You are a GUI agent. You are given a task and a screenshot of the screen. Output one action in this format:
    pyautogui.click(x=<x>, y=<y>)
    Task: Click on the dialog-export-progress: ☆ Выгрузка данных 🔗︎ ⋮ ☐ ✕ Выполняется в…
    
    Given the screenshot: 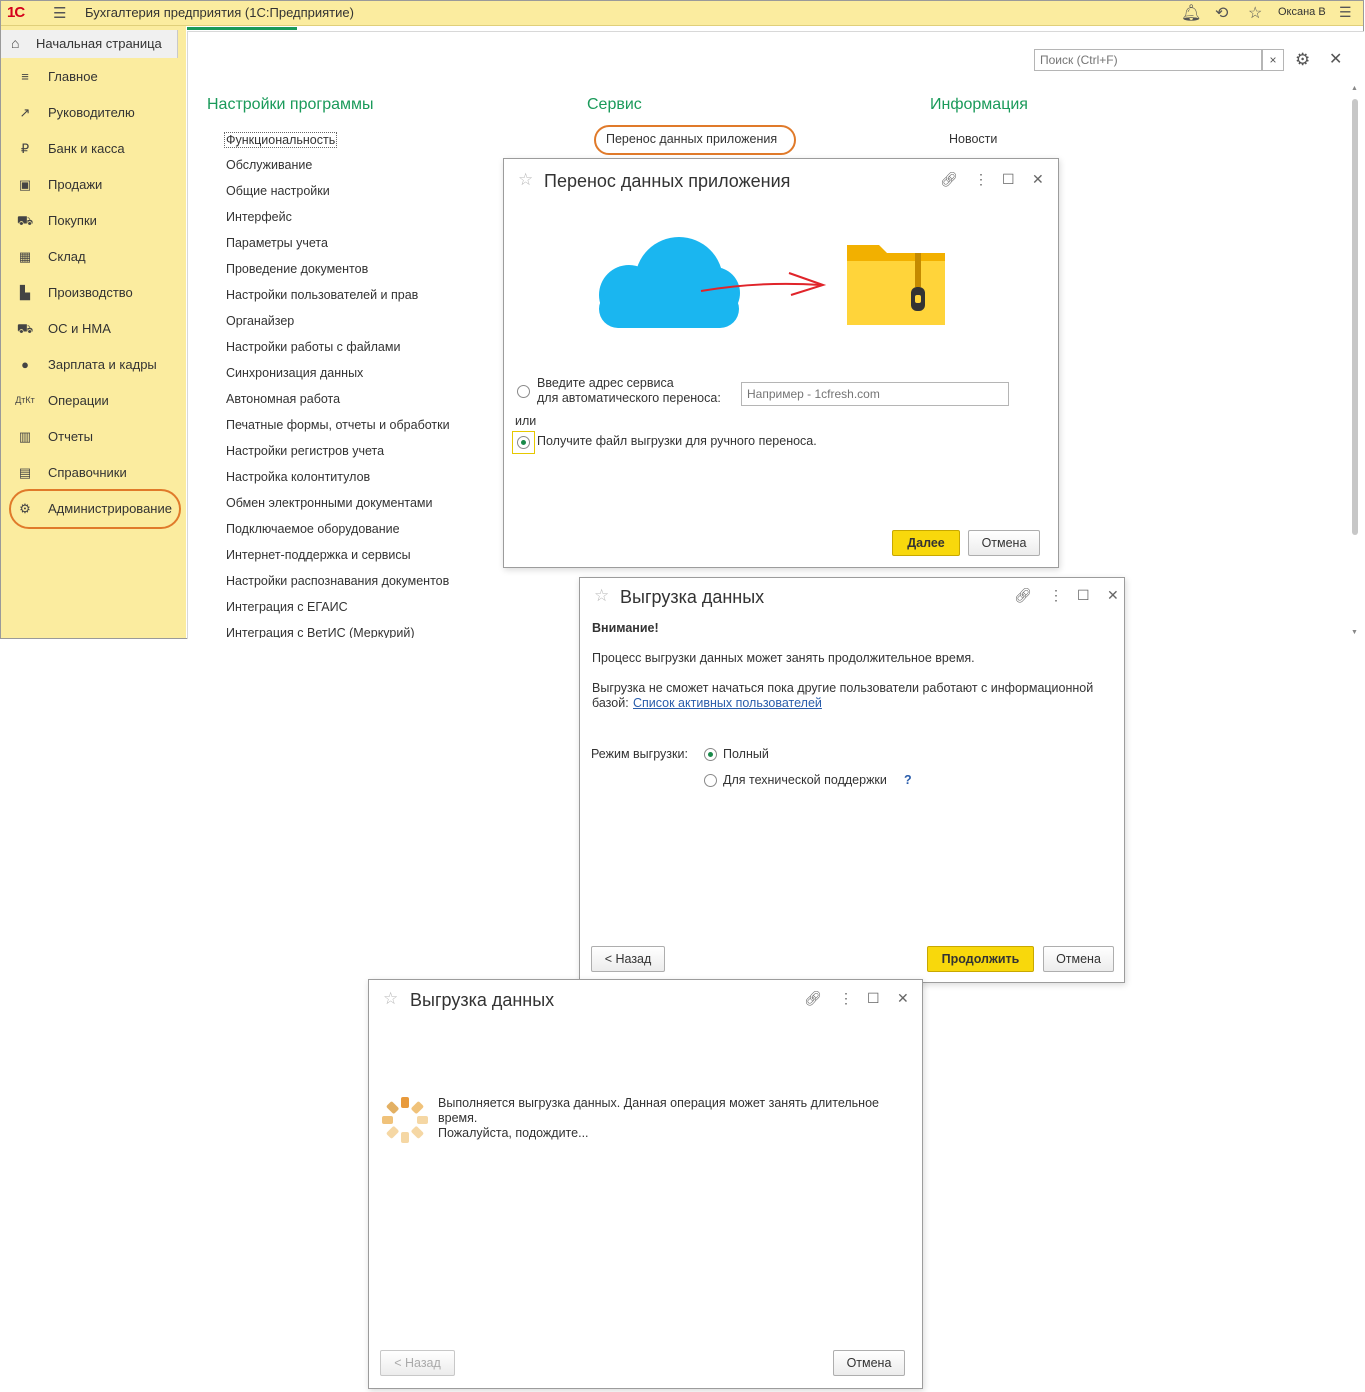 What is the action you would take?
    pyautogui.click(x=645, y=1184)
    